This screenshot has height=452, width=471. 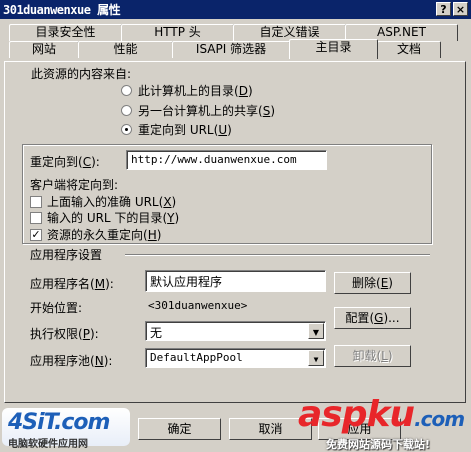 I want to click on tab-home-directory: 主目录, so click(x=333, y=49).